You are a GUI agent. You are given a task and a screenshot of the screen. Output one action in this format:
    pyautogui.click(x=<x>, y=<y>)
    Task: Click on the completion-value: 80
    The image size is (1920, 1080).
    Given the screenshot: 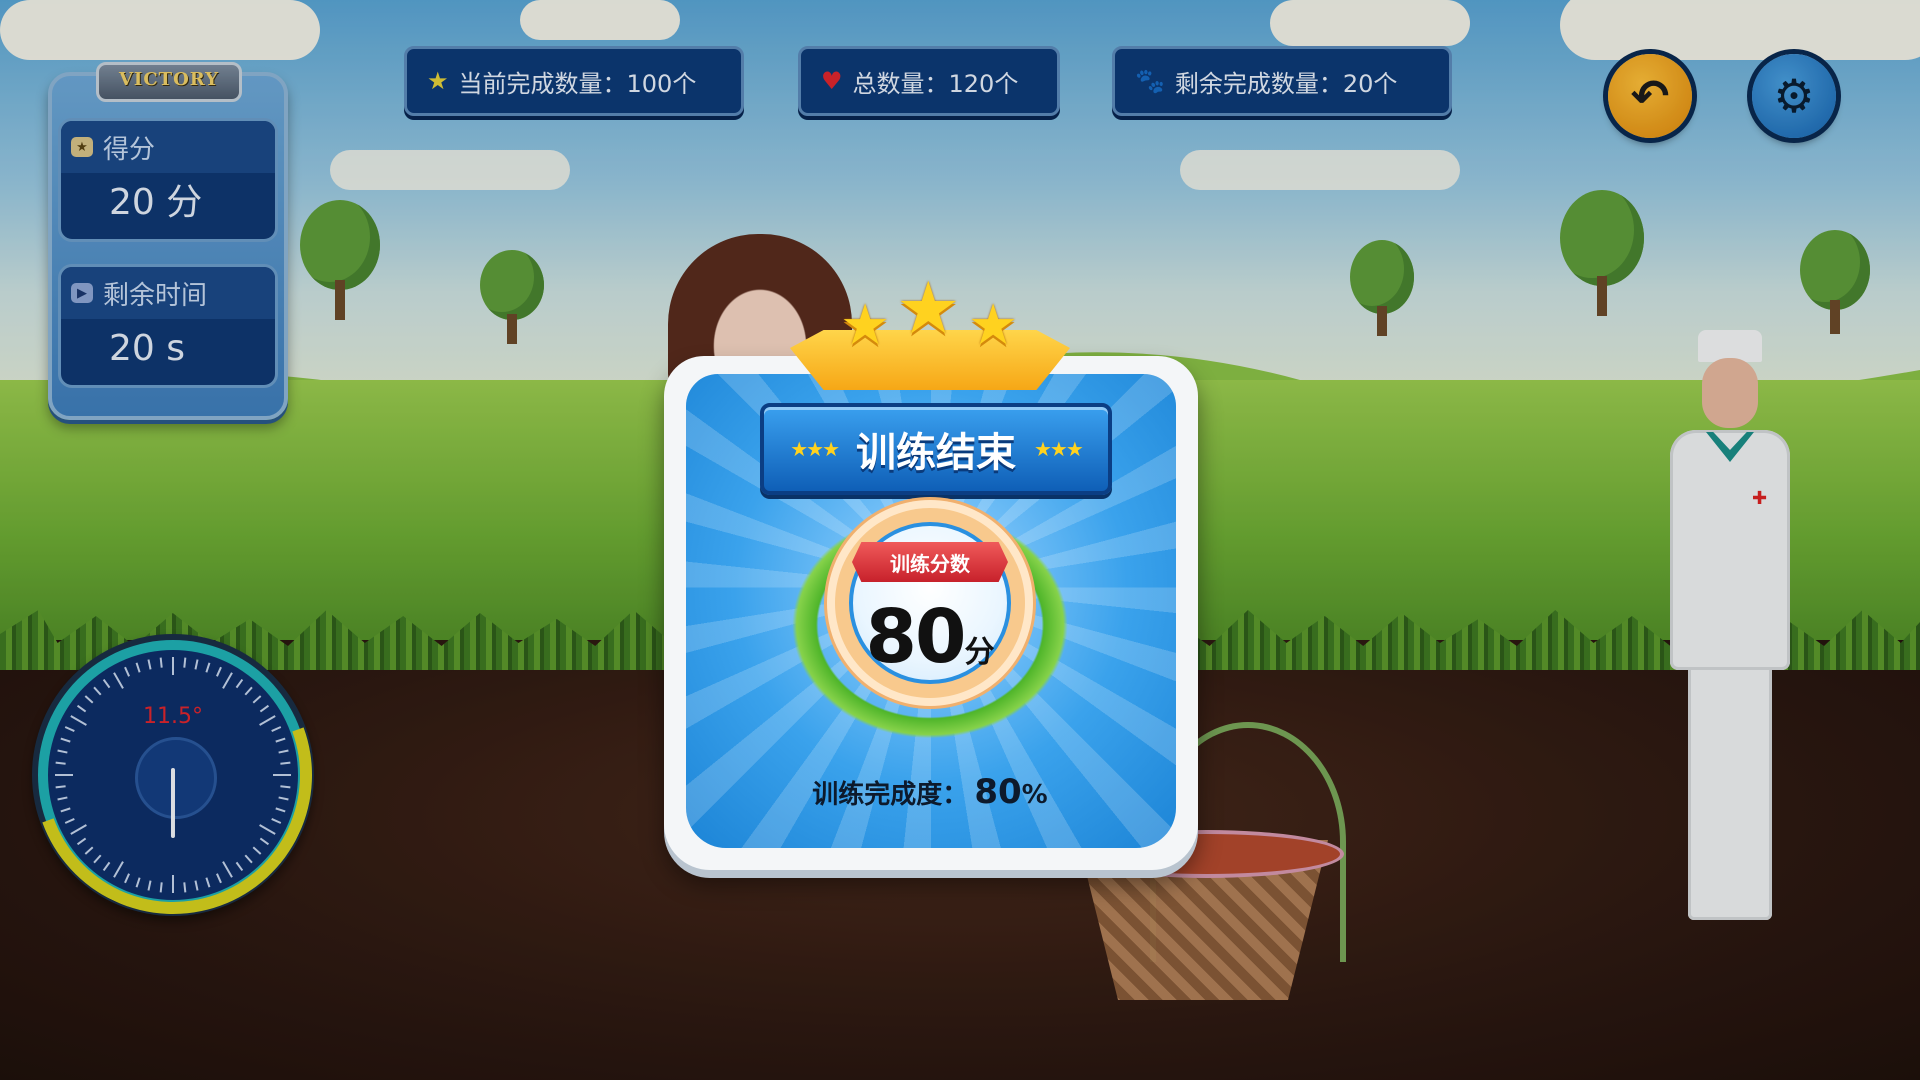 What is the action you would take?
    pyautogui.click(x=998, y=792)
    